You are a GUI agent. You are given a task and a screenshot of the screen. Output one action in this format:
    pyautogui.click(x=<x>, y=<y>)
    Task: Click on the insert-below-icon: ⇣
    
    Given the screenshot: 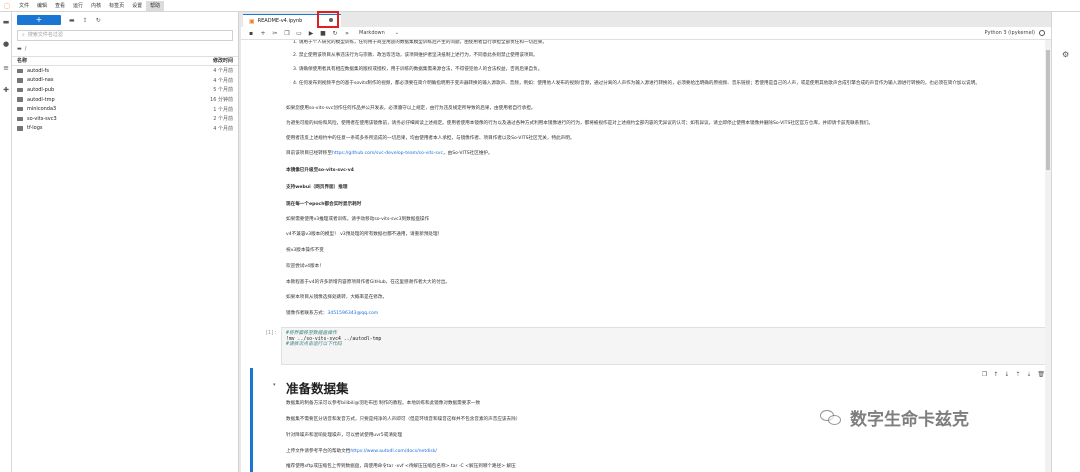 What is the action you would take?
    pyautogui.click(x=1028, y=374)
    